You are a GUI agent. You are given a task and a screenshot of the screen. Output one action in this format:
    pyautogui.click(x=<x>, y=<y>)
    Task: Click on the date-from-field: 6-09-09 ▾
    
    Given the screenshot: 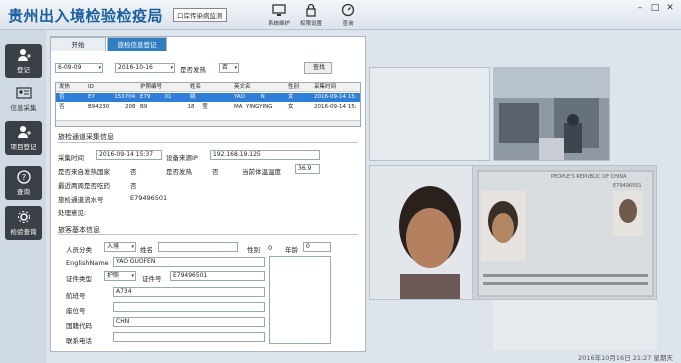 What is the action you would take?
    pyautogui.click(x=79, y=68)
    